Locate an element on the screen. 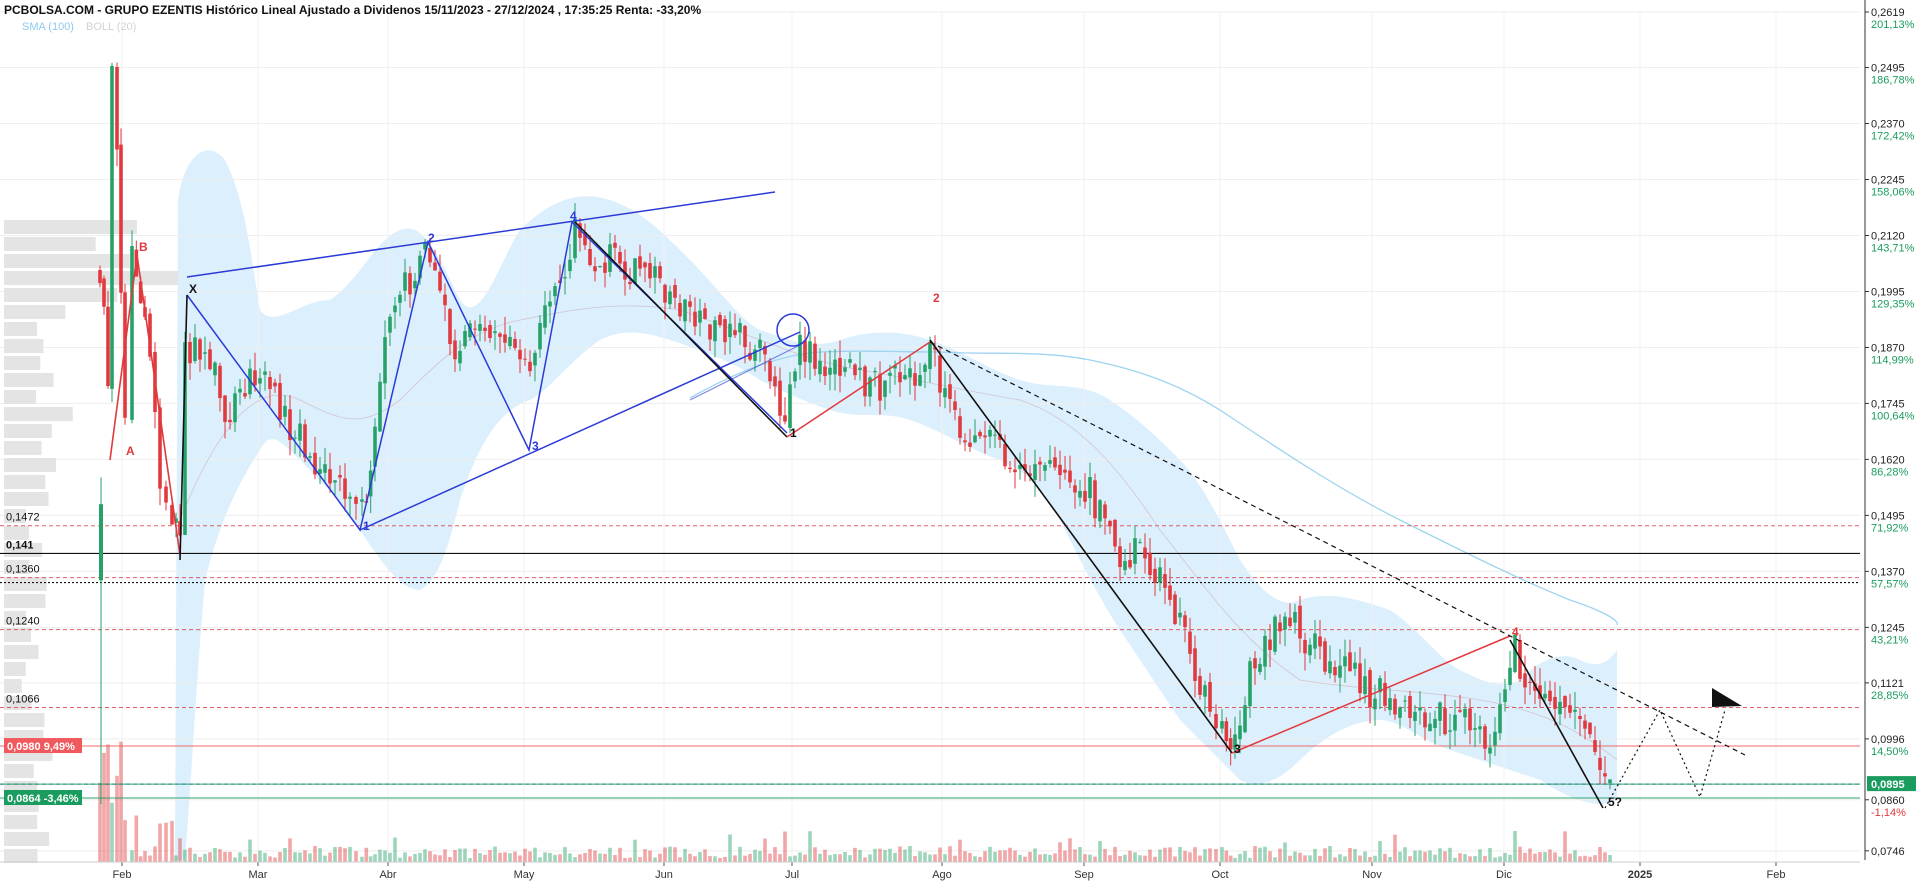 Image resolution: width=1916 pixels, height=884 pixels. axis-price-label: 0,1495 is located at coordinates (1888, 516).